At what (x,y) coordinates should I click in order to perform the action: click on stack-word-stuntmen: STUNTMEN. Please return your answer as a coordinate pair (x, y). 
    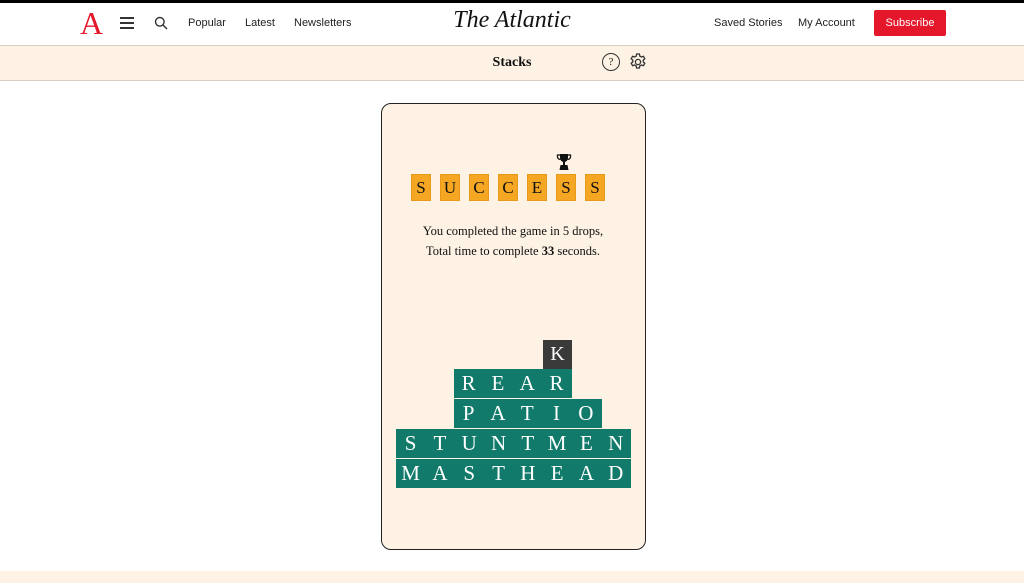
    Looking at the image, I should click on (513, 443).